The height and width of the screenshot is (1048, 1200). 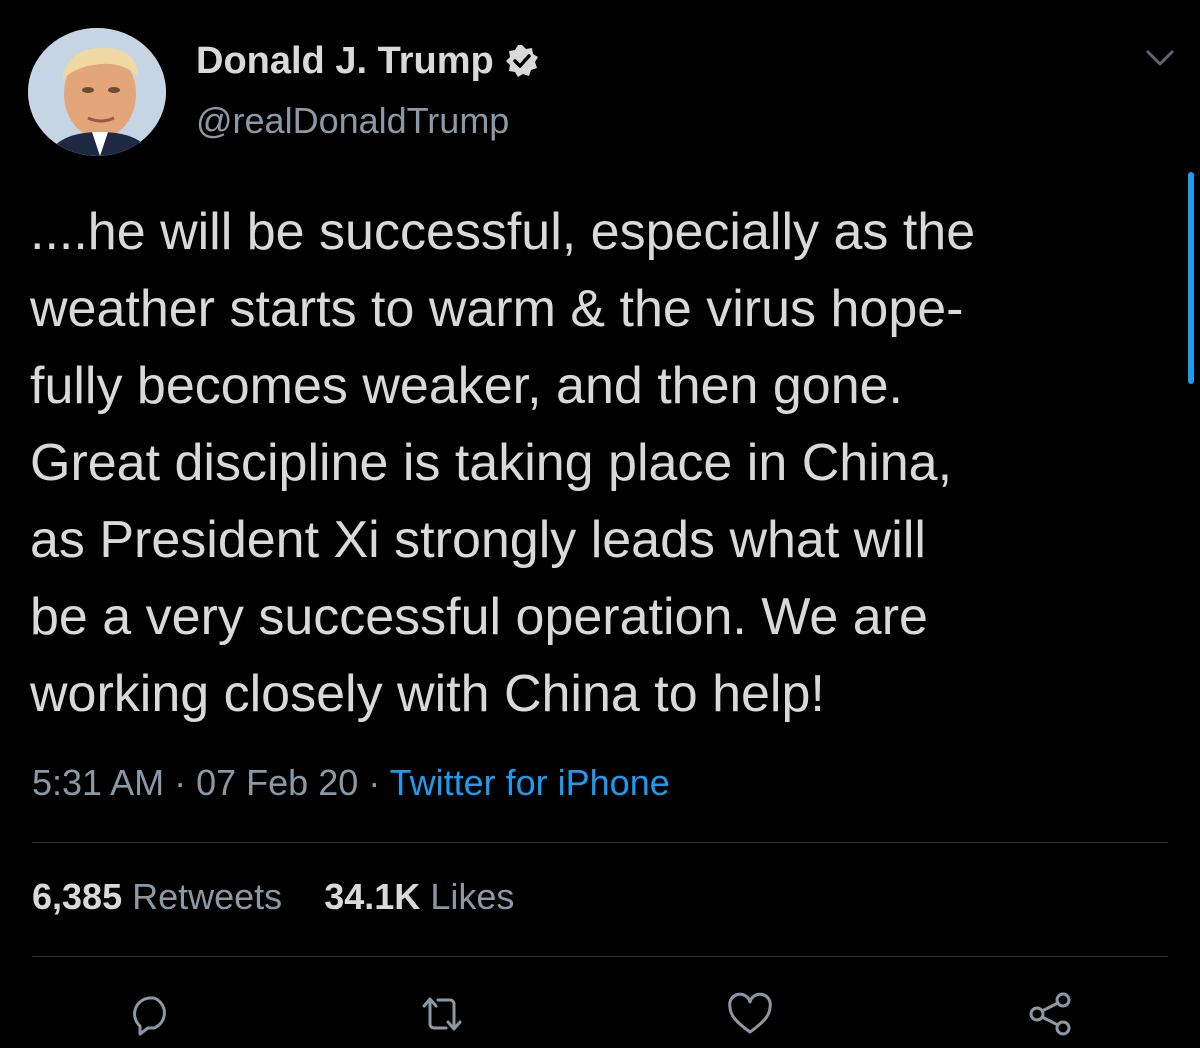 What do you see at coordinates (77, 896) in the screenshot?
I see `retweets-count: 6,385` at bounding box center [77, 896].